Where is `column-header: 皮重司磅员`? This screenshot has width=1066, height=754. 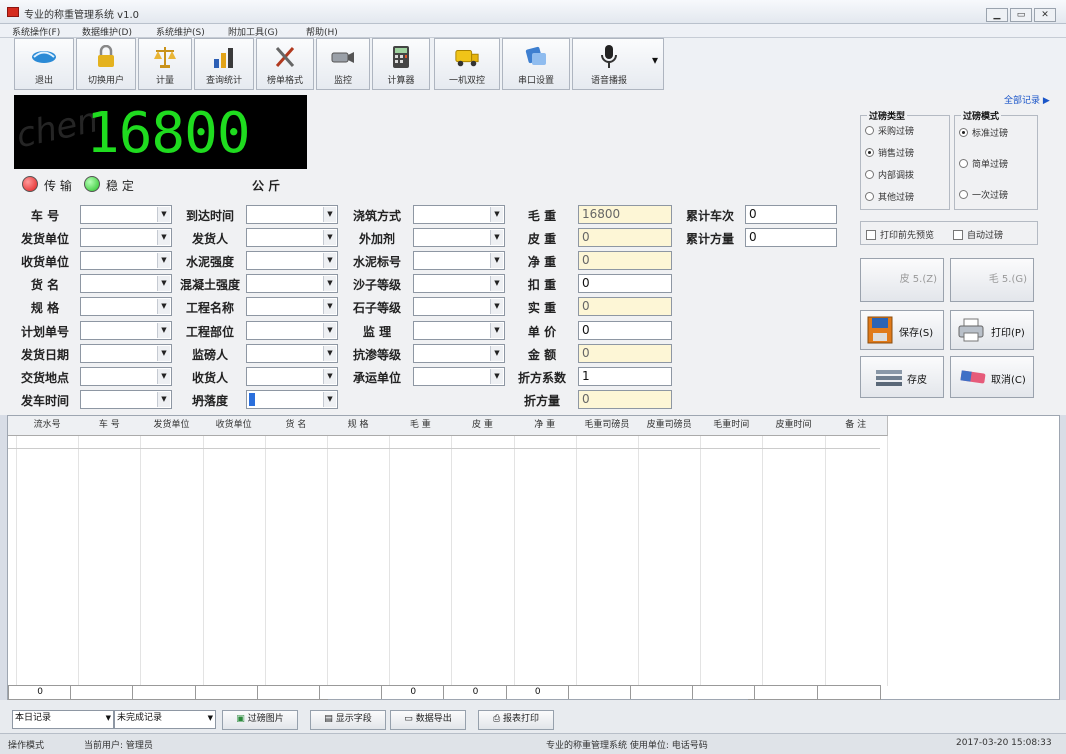 column-header: 皮重司磅员 is located at coordinates (670, 426).